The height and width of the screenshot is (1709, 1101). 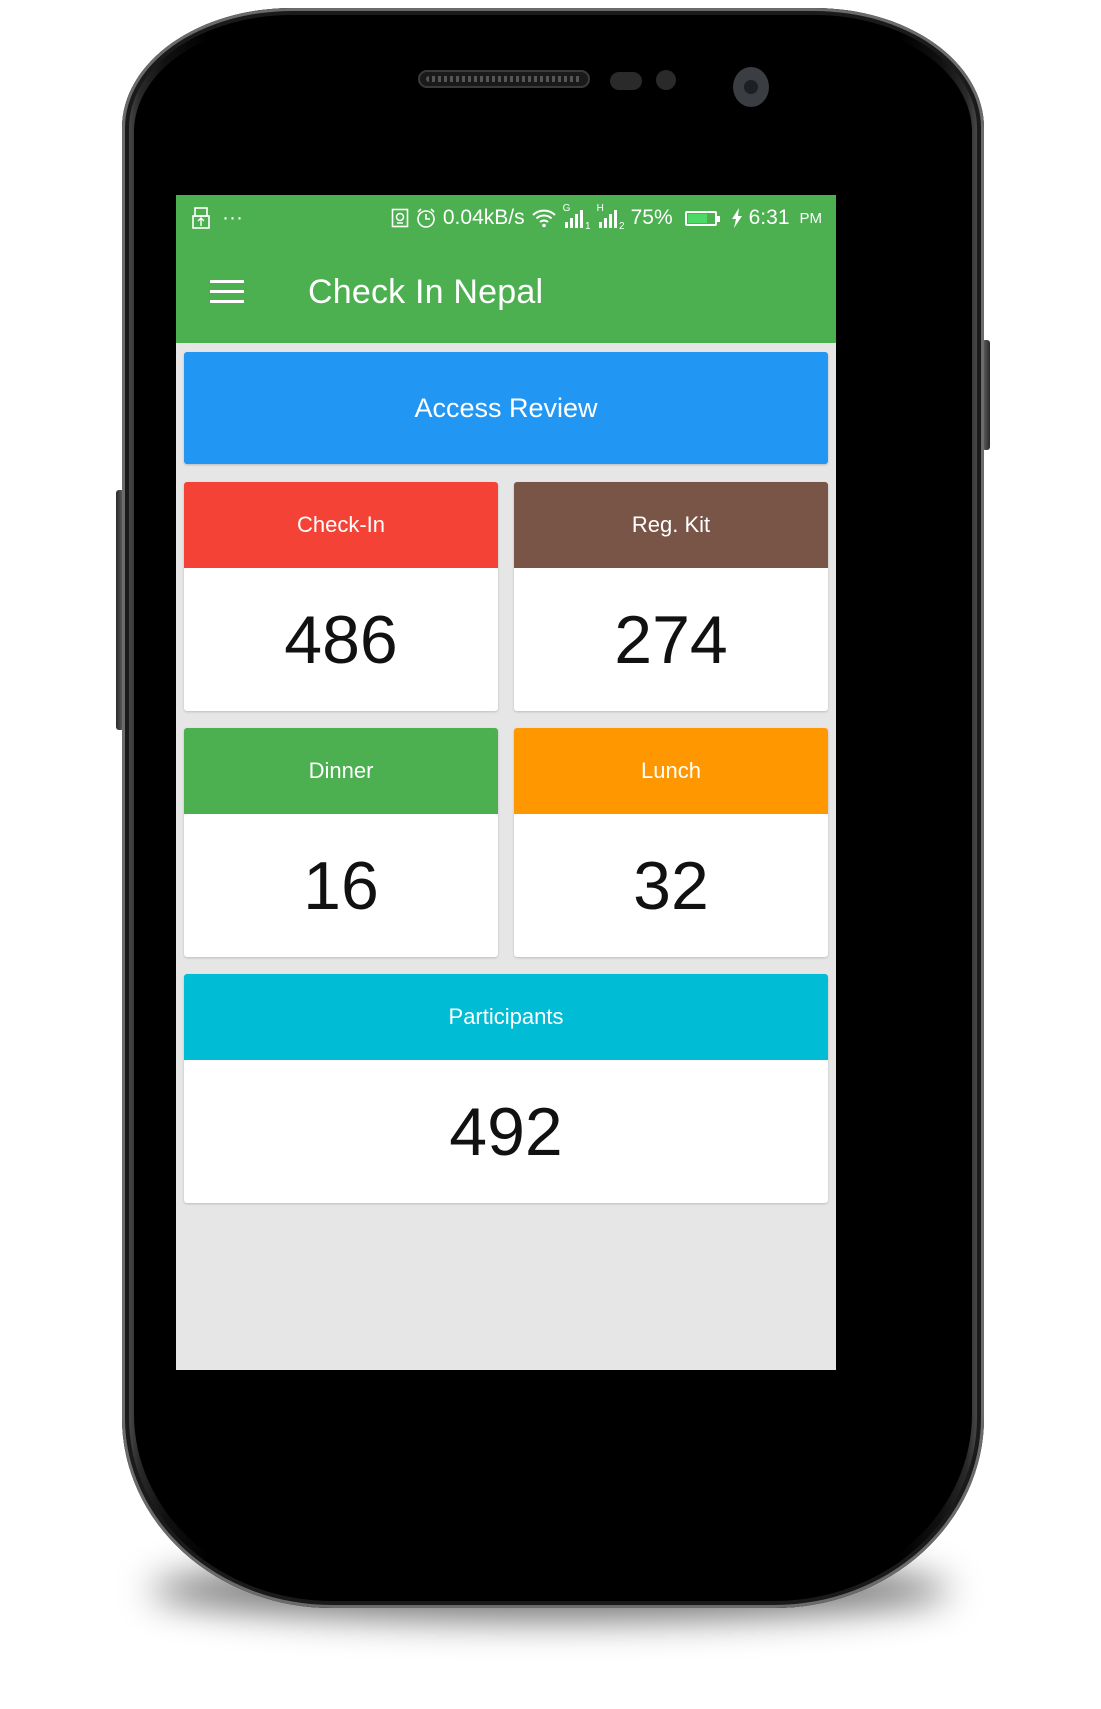 I want to click on sim1-index: 1, so click(x=588, y=226).